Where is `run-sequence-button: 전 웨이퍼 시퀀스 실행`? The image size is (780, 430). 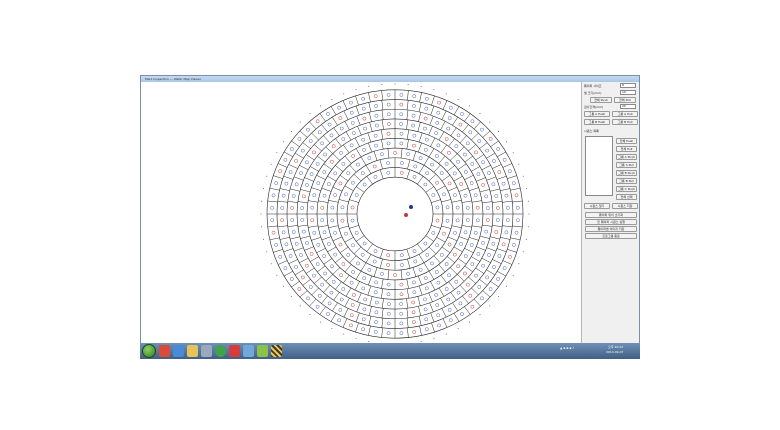
run-sequence-button: 전 웨이퍼 시퀀스 실행 is located at coordinates (611, 222).